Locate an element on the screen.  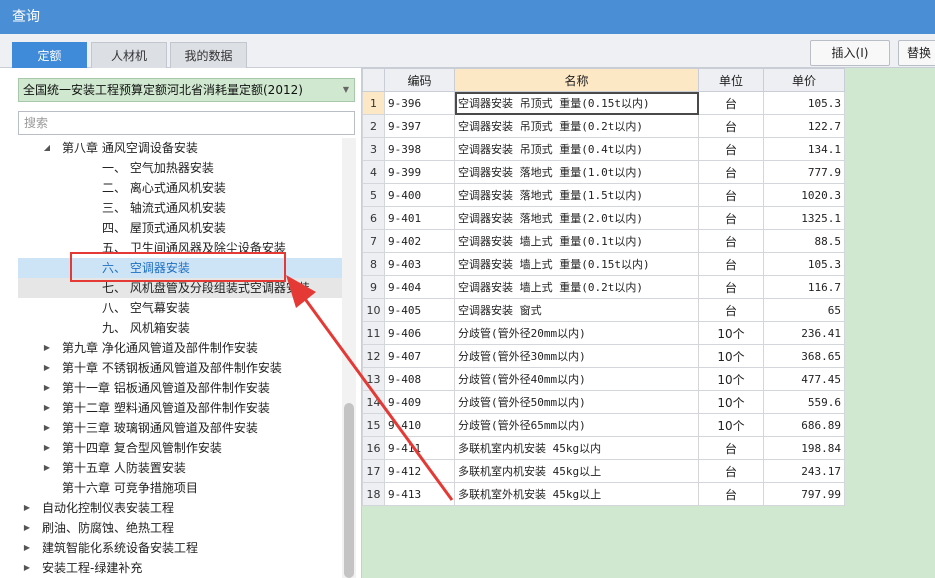
price-cell: 559.6 is located at coordinates (804, 402).